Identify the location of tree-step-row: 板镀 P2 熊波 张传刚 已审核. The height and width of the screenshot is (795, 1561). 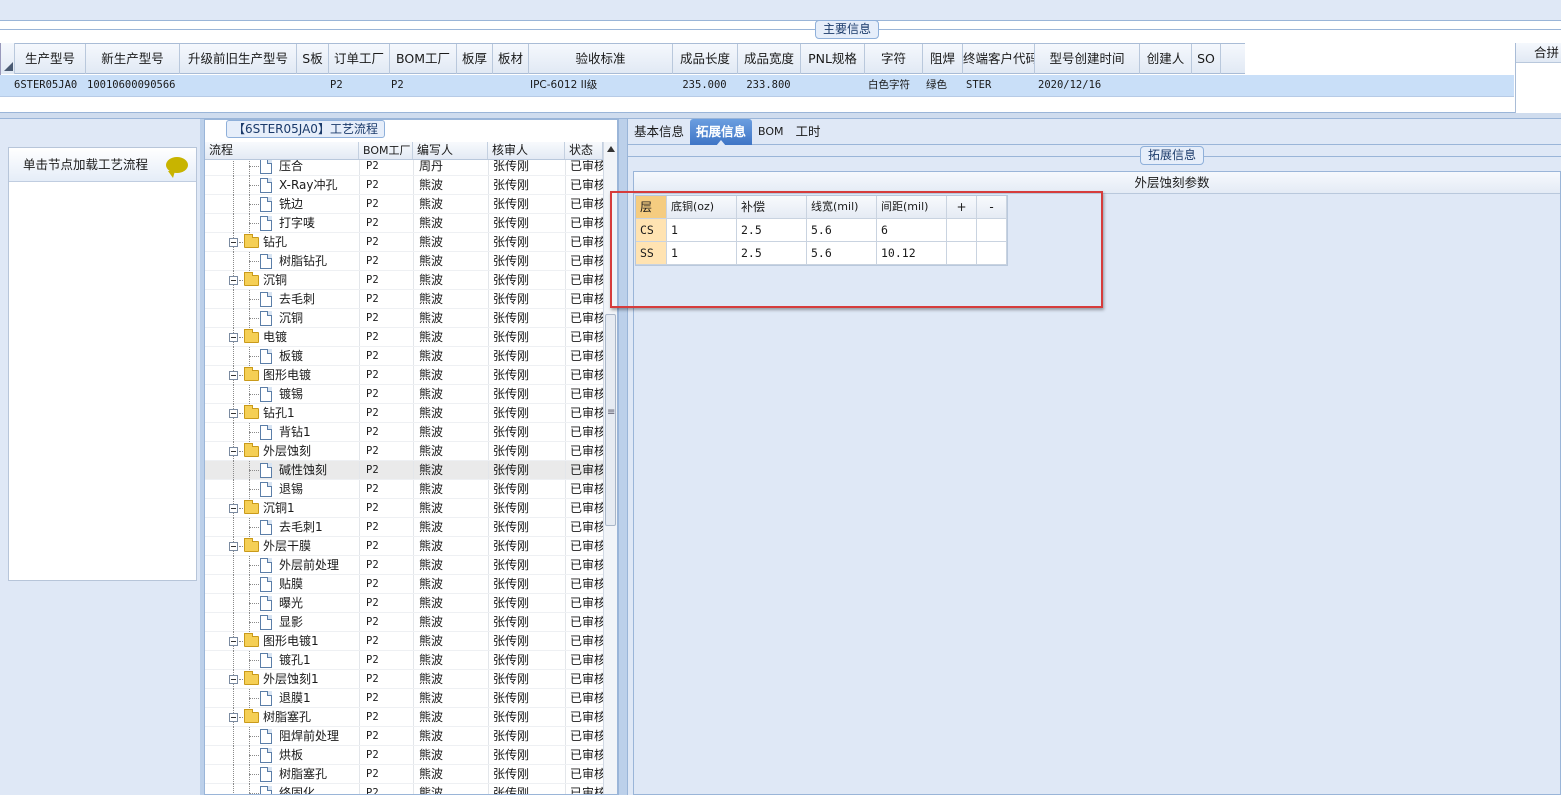
(404, 356).